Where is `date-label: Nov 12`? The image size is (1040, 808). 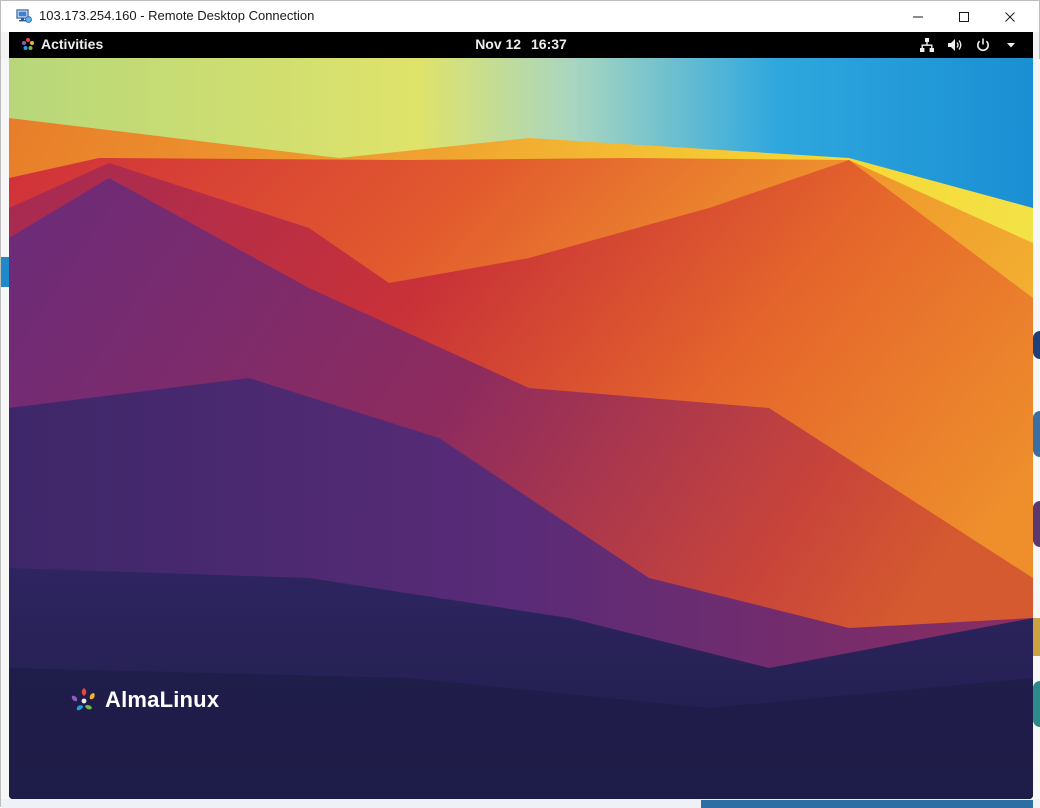 date-label: Nov 12 is located at coordinates (498, 44).